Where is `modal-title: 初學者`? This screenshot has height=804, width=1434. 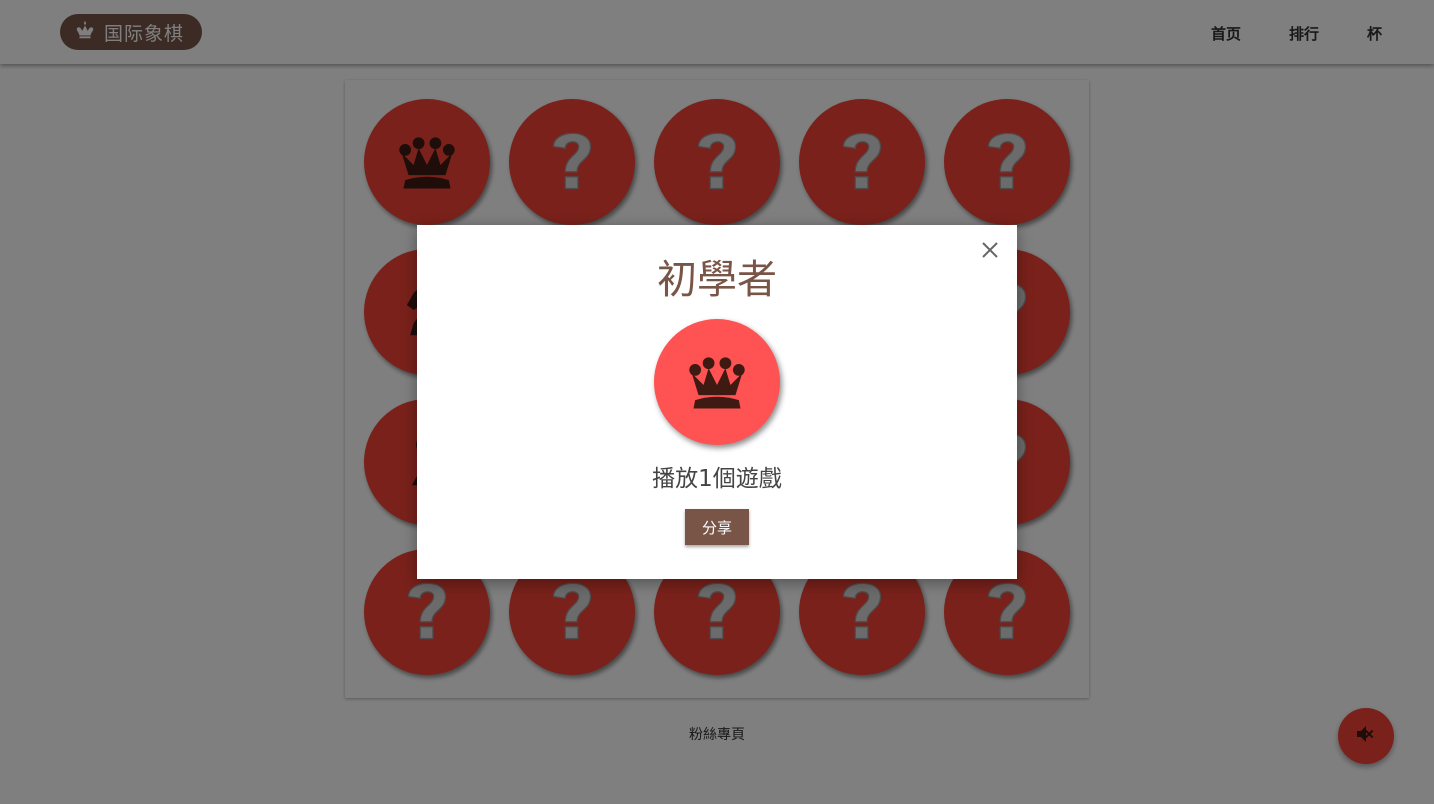 modal-title: 初學者 is located at coordinates (717, 280).